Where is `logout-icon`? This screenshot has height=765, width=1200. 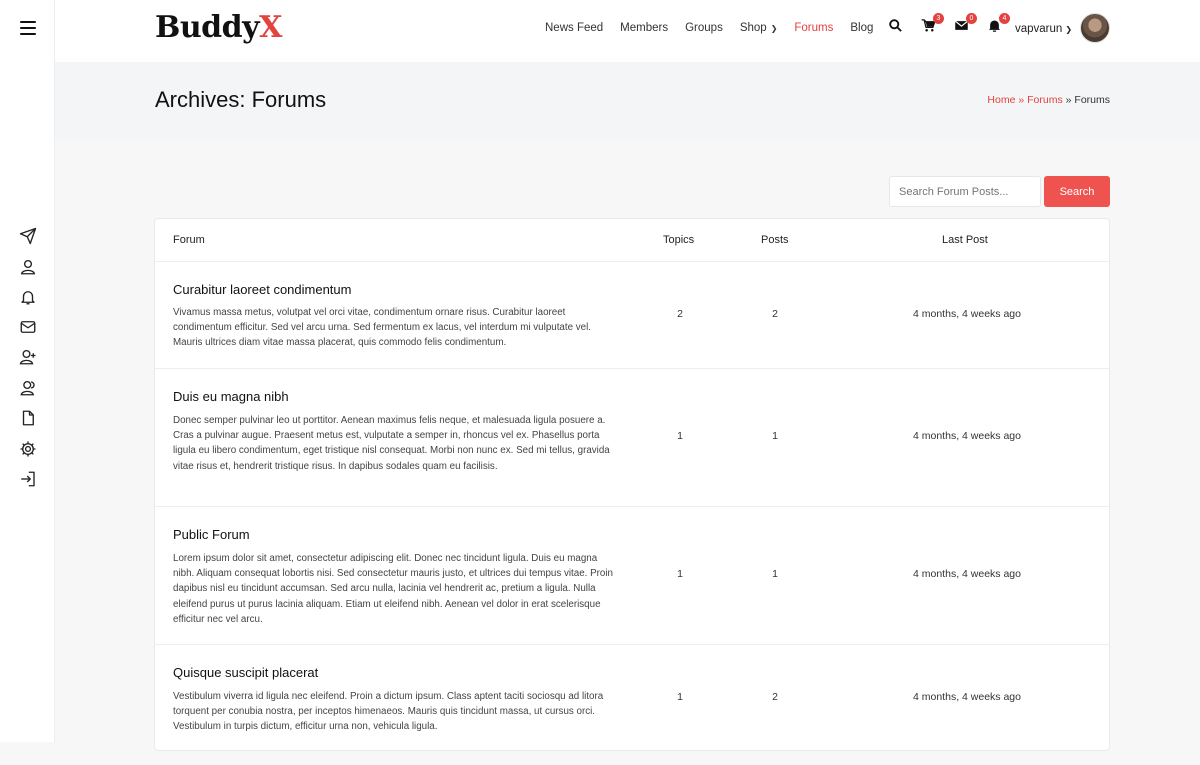 logout-icon is located at coordinates (28, 479).